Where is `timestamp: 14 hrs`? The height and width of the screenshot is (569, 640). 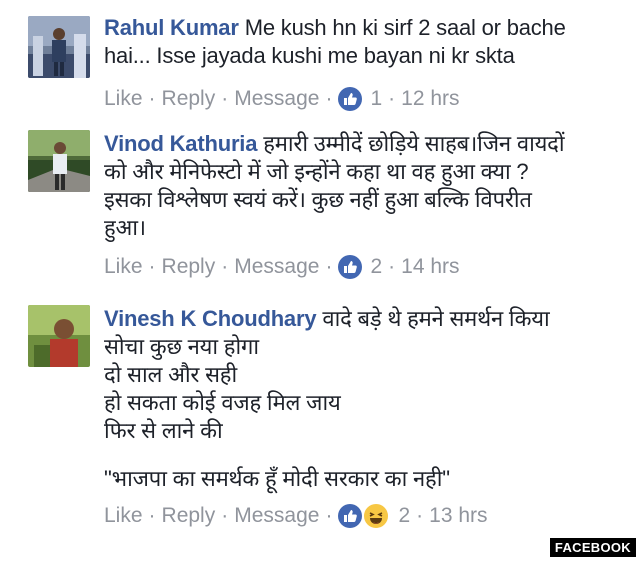
timestamp: 14 hrs is located at coordinates (430, 267).